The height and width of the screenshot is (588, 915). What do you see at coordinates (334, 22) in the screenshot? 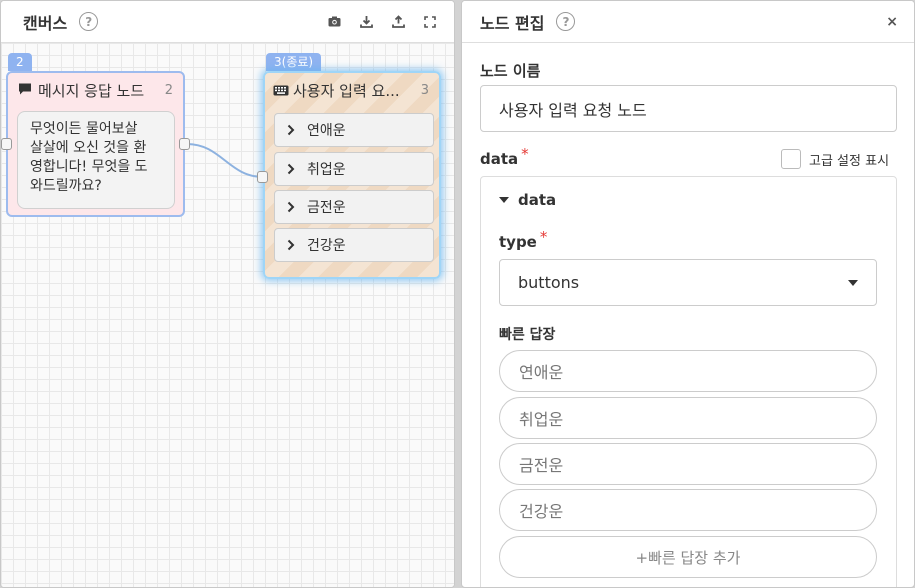
I see `camera-icon` at bounding box center [334, 22].